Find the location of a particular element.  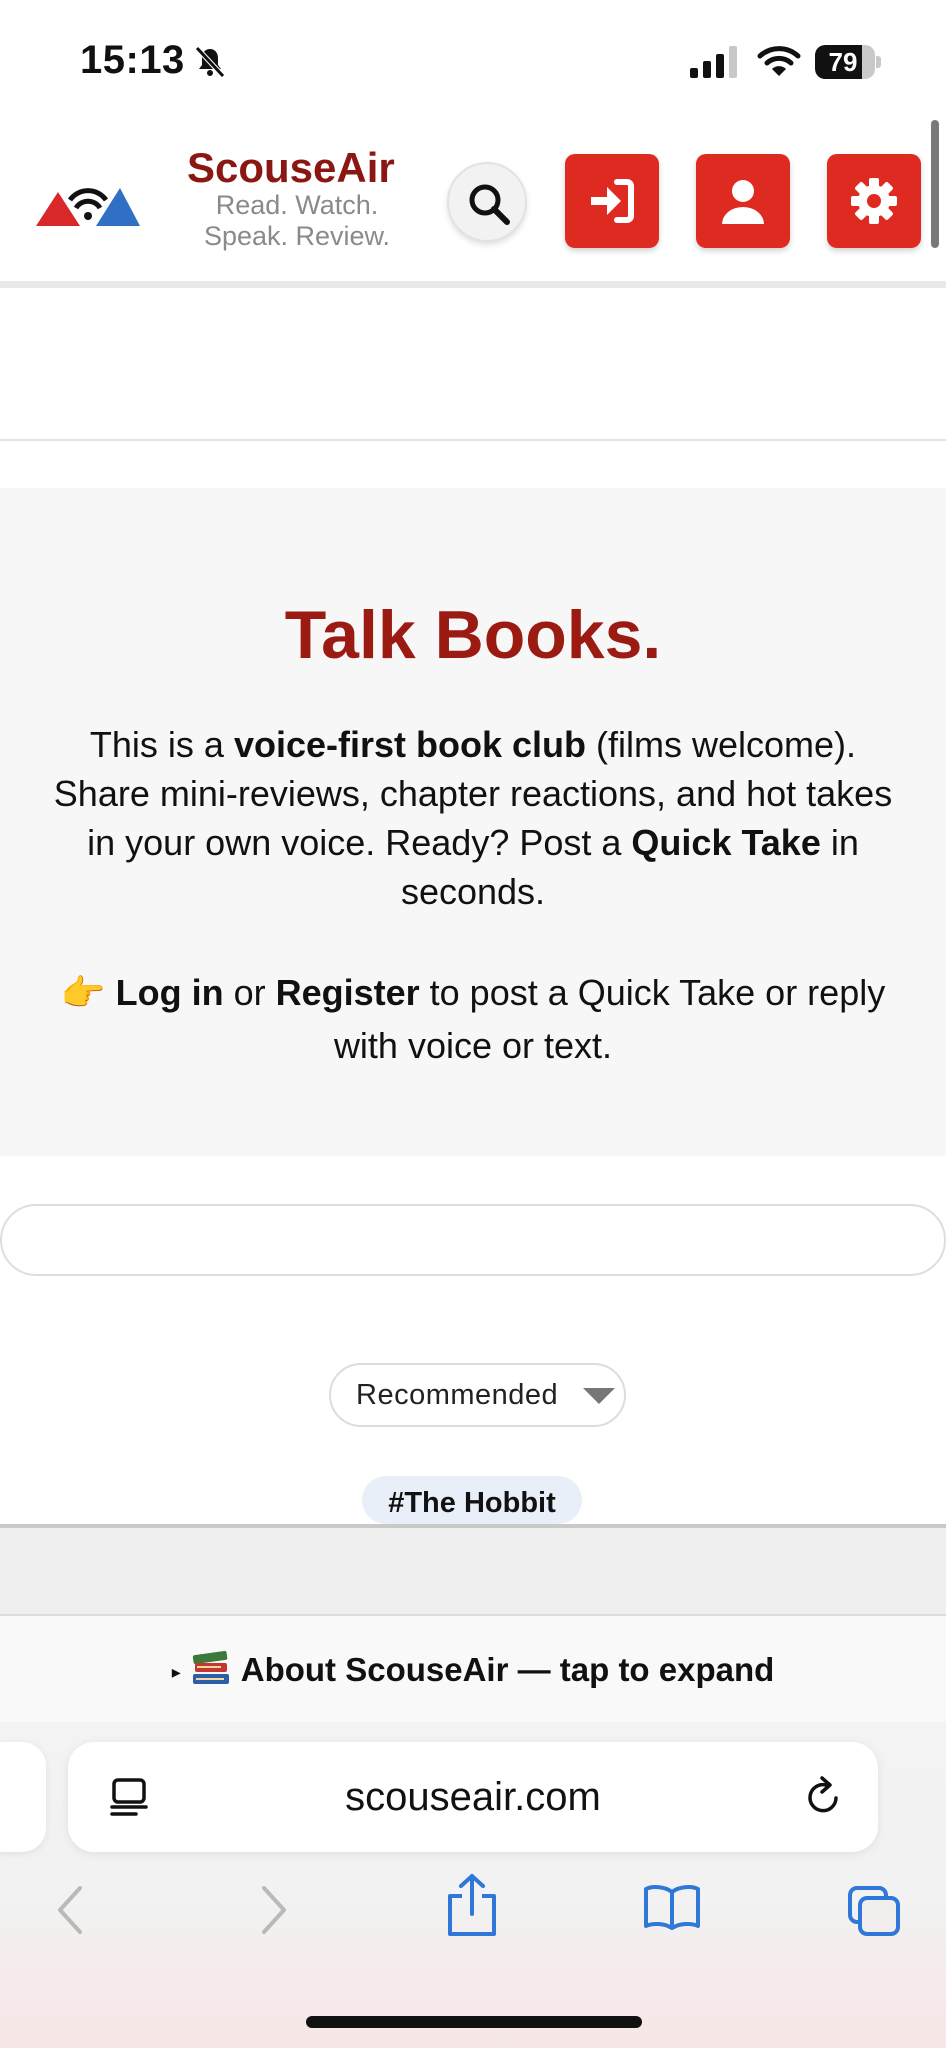

search-icon is located at coordinates (489, 204).